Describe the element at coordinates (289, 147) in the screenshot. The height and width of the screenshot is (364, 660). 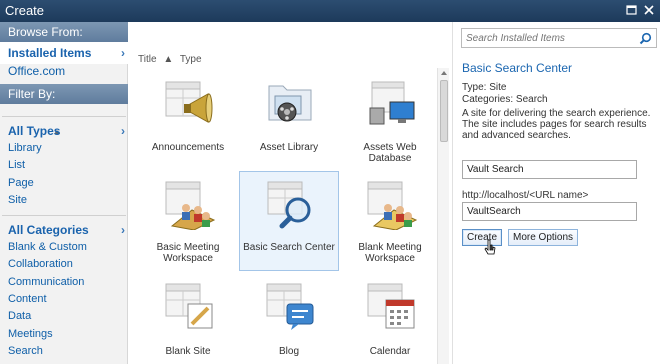
I see `tile-label: Asset Library` at that location.